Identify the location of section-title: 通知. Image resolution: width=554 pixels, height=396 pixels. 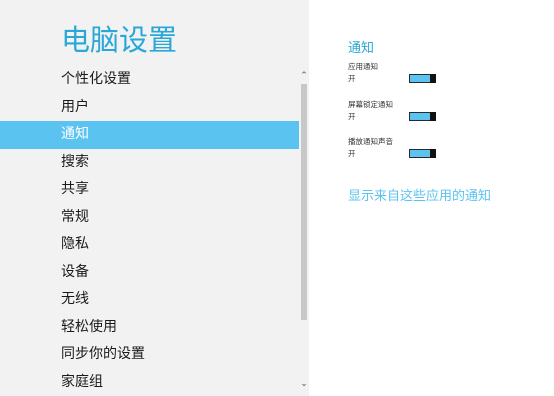
(361, 48).